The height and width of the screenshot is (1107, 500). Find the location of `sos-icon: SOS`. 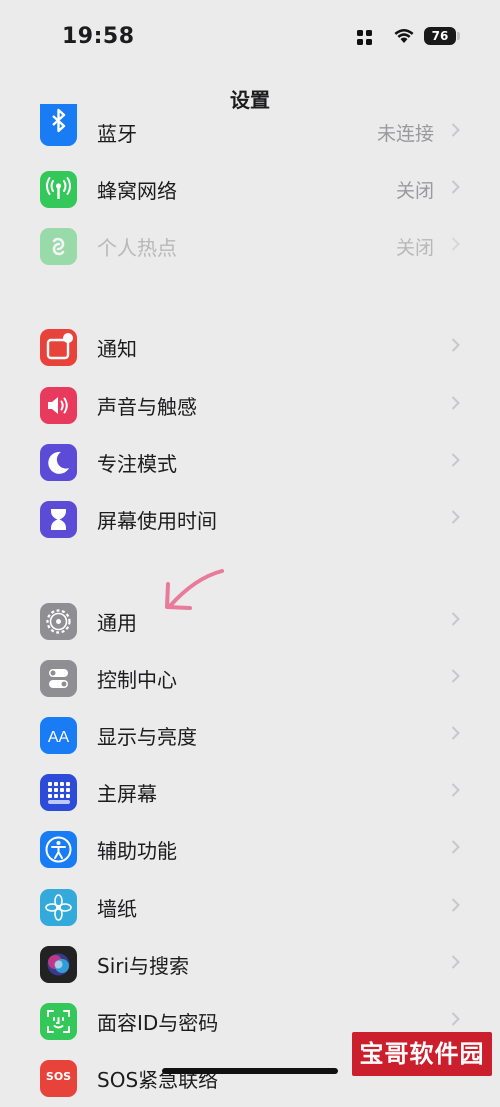

sos-icon: SOS is located at coordinates (58, 1078).